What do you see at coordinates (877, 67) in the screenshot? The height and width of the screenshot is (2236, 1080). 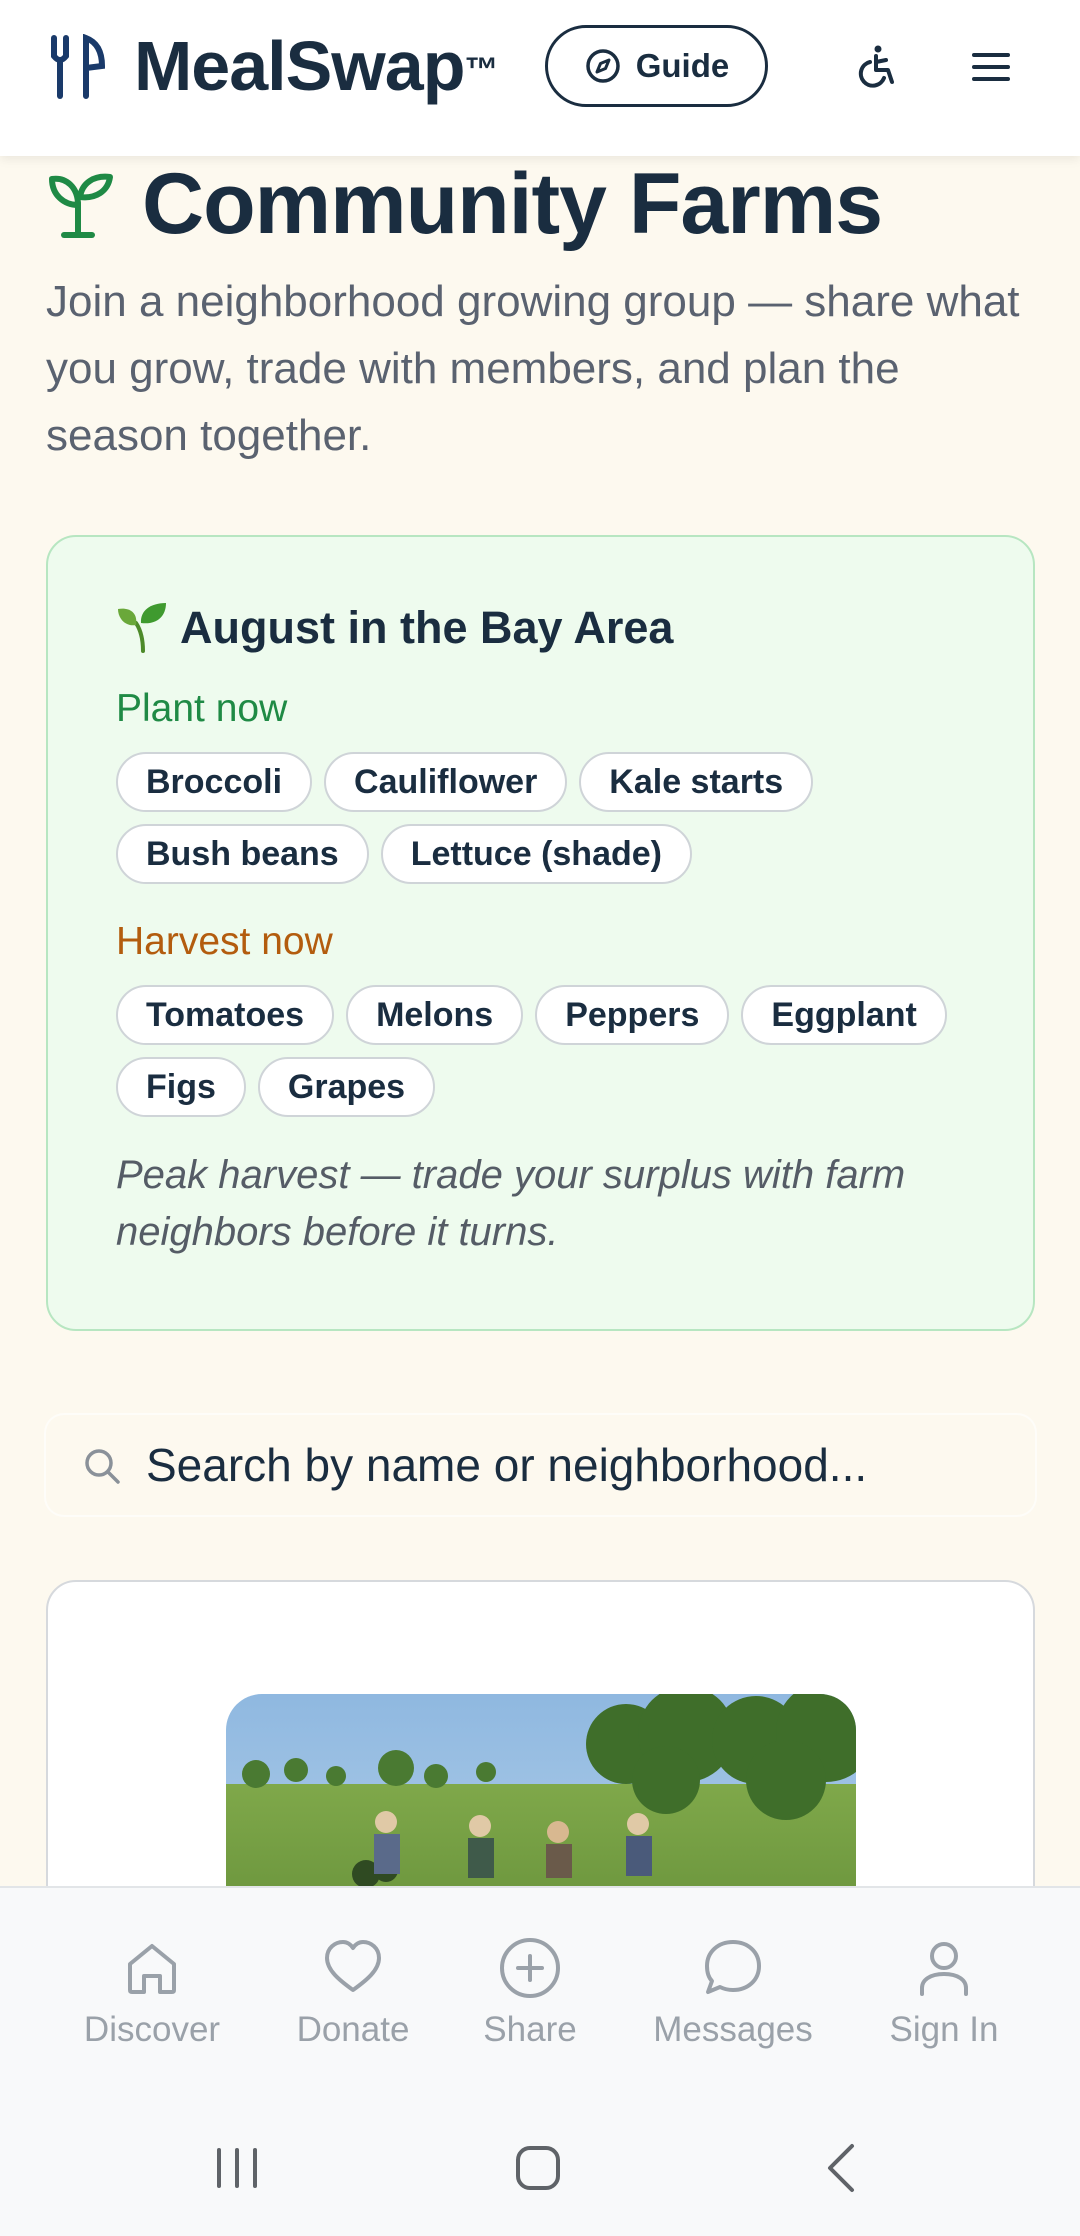 I see `accessibility-icon` at bounding box center [877, 67].